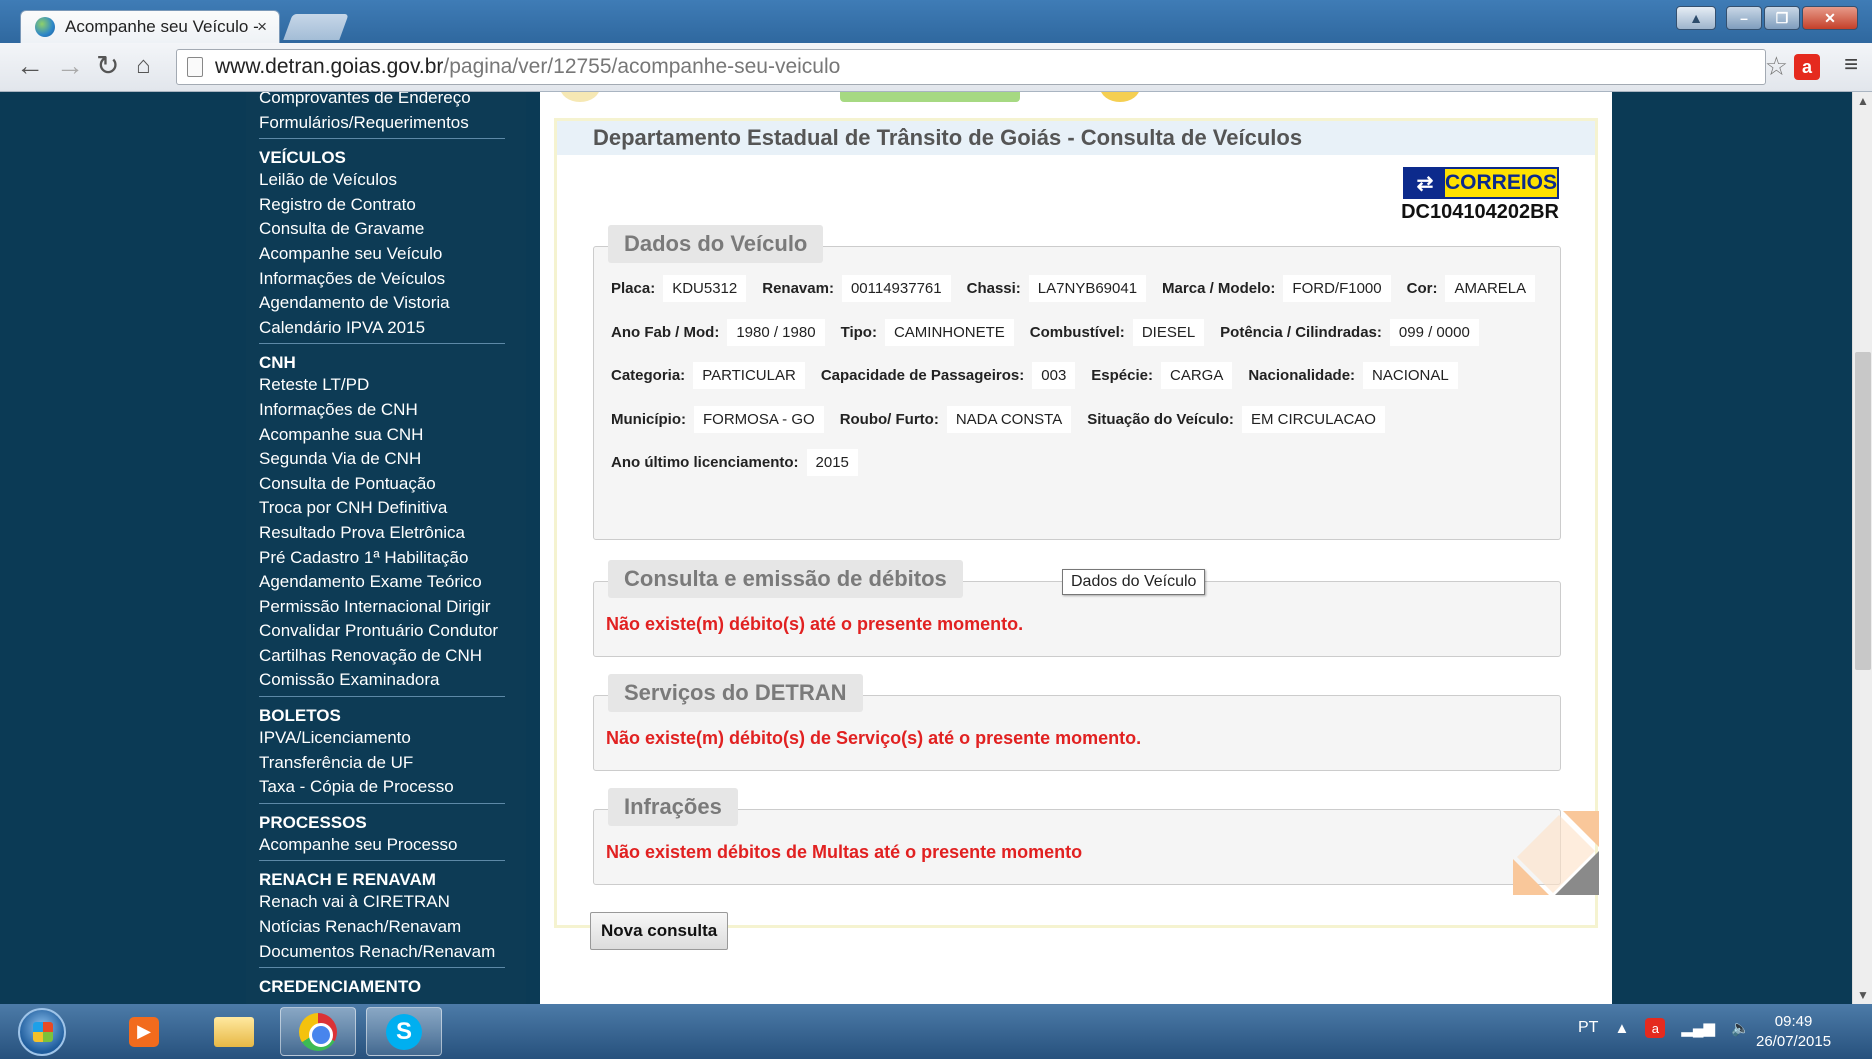 The image size is (1872, 1059). What do you see at coordinates (394, 656) in the screenshot?
I see `sidebar-item: Cartilhas Renovação de CNH` at bounding box center [394, 656].